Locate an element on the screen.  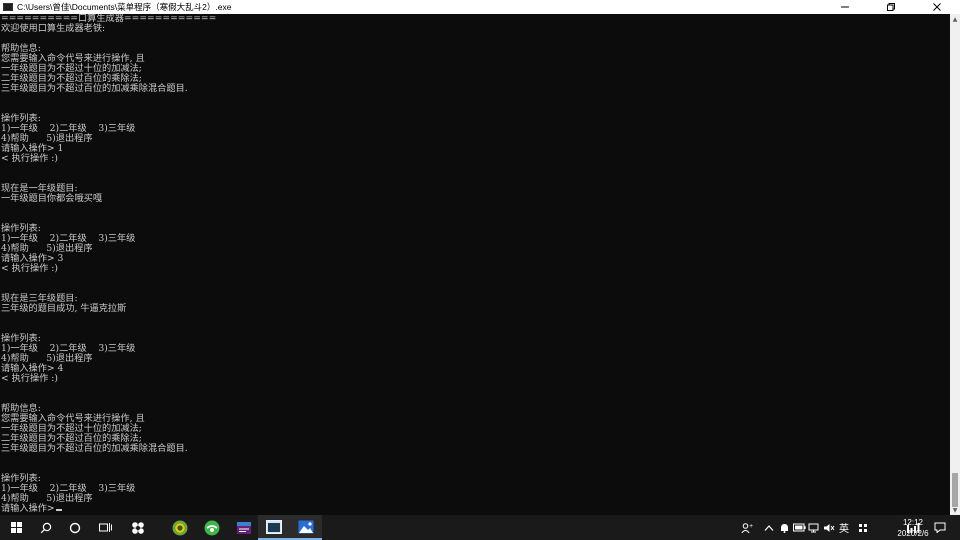
search-icon is located at coordinates (46, 527).